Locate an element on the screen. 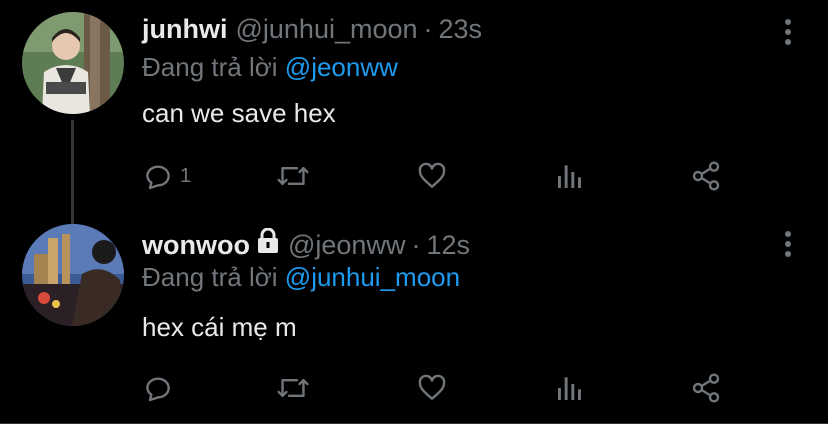 This screenshot has height=424, width=828. display-name: wonwoo is located at coordinates (196, 245).